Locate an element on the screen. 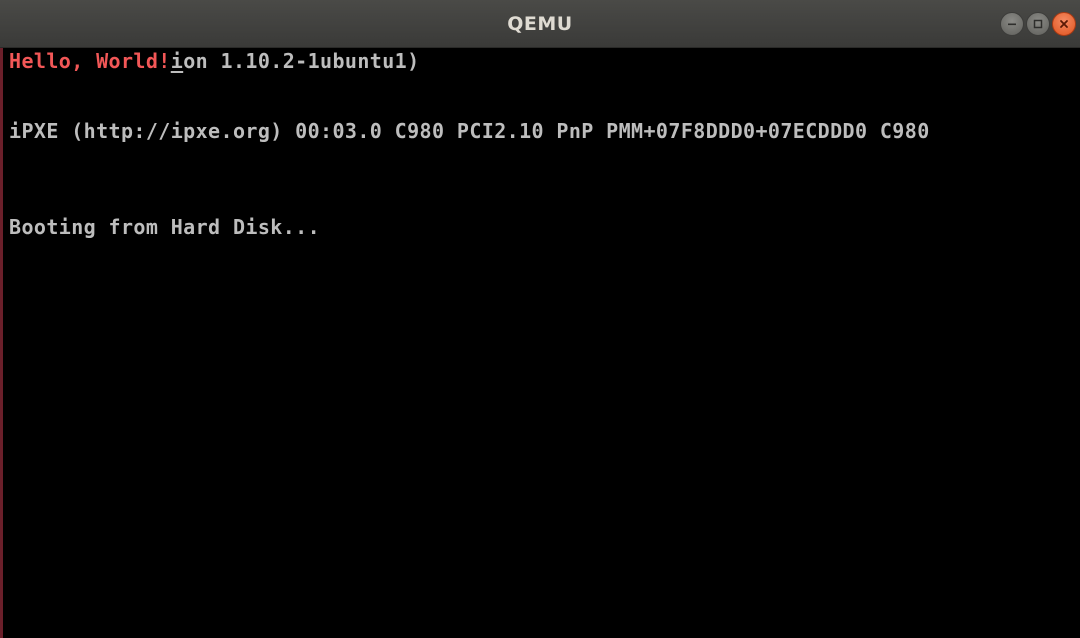  console-line-1: Hello, World!ion 1.10.2-1ubuntu1) is located at coordinates (214, 61).